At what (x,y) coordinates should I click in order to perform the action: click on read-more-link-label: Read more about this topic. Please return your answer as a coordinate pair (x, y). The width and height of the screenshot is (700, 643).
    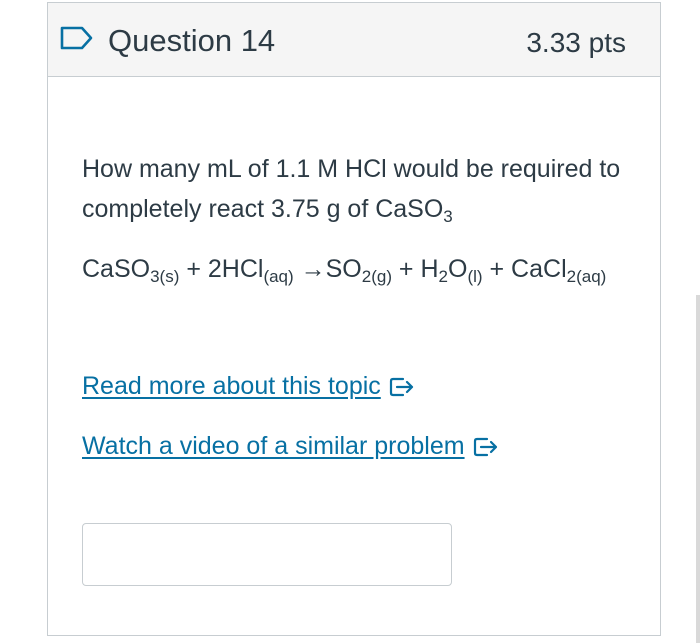
    Looking at the image, I should click on (231, 386).